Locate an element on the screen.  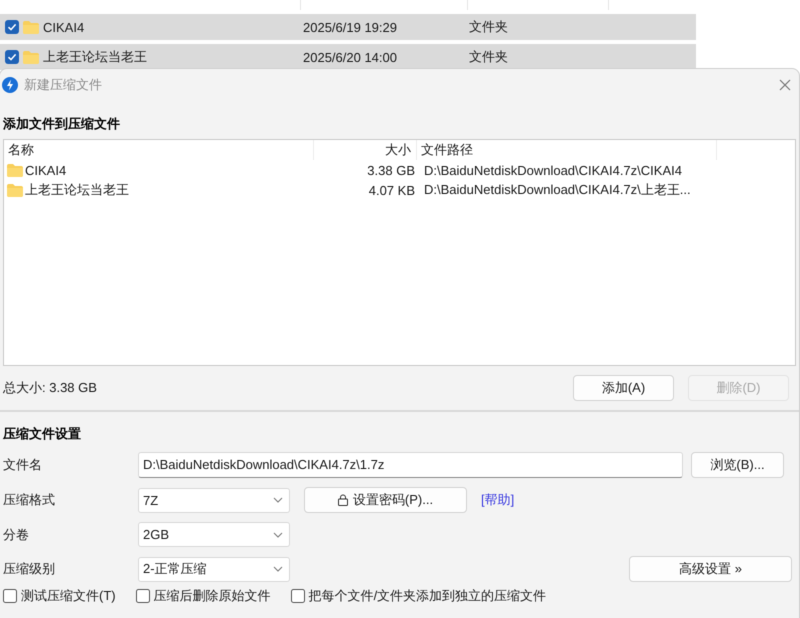
item-name: CIKAI4 is located at coordinates (45, 170).